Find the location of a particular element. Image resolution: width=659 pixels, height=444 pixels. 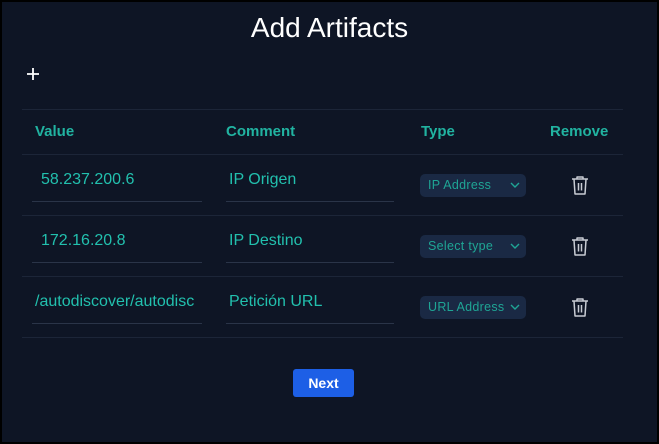

type-select: IP Address is located at coordinates (473, 185).